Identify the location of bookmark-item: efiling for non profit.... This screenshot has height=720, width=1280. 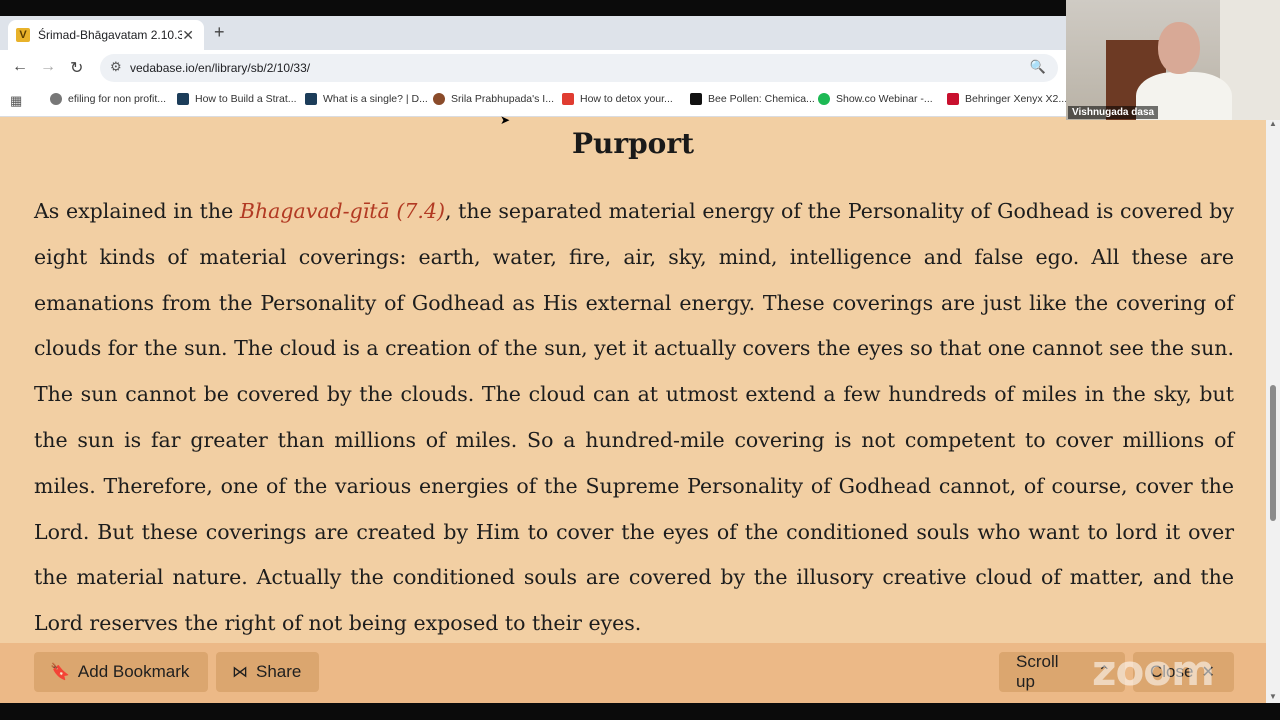
(108, 99).